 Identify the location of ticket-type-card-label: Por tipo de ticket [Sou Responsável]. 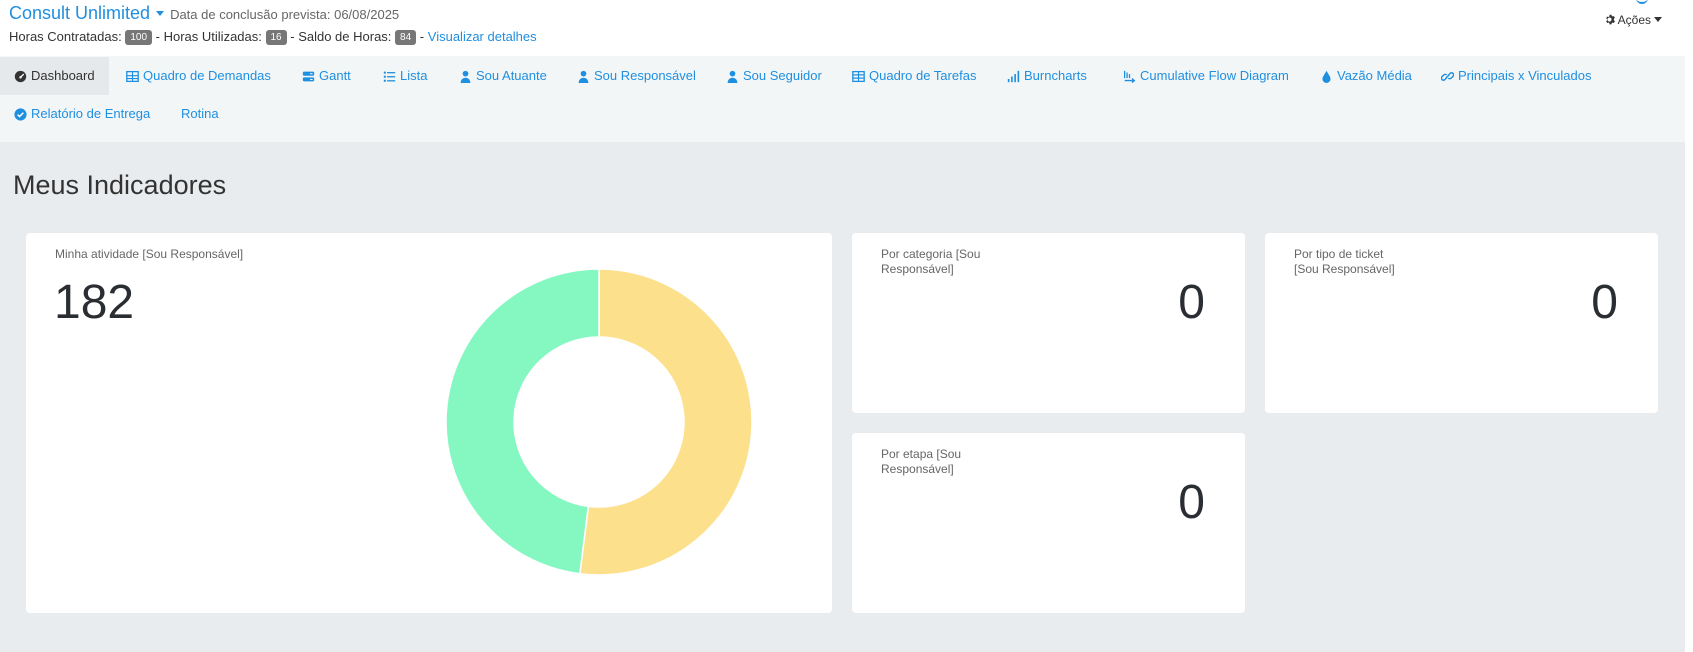
(1344, 262).